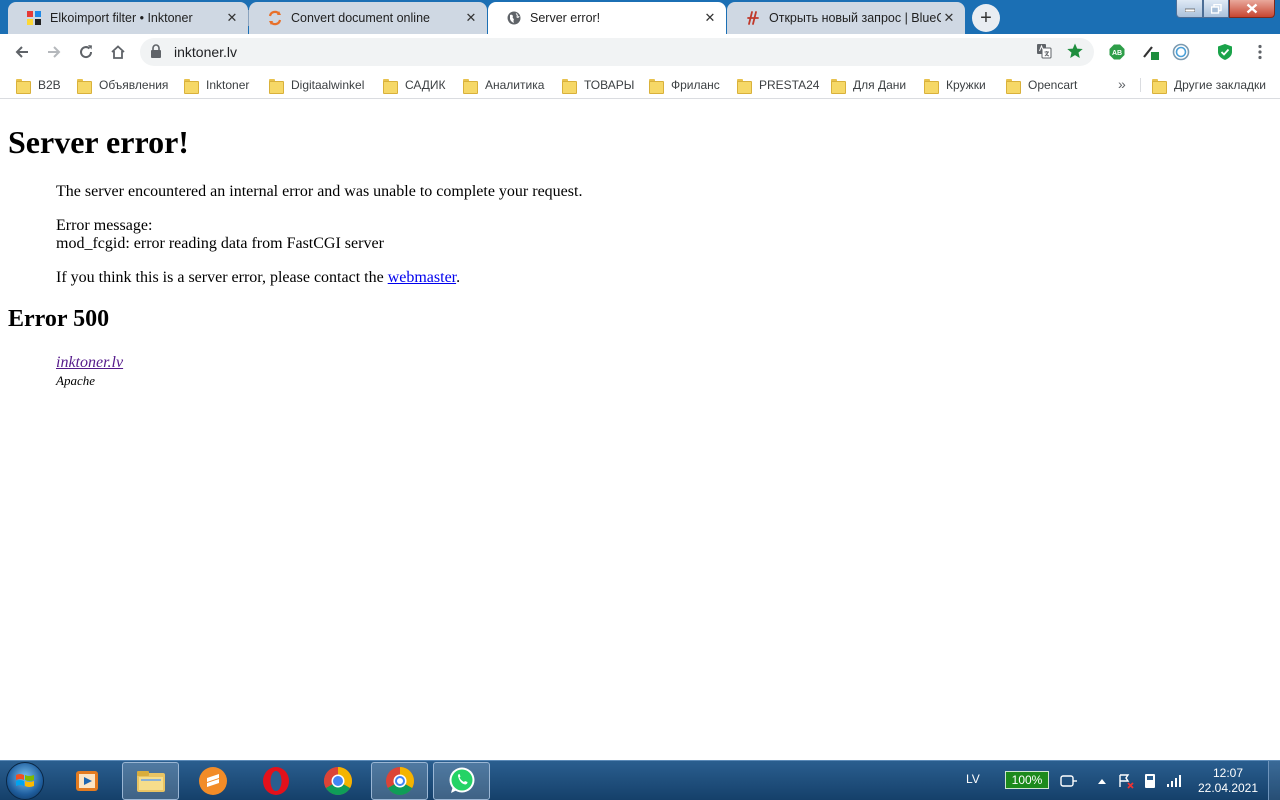 Image resolution: width=1280 pixels, height=800 pixels. I want to click on opera-icon, so click(275, 781).